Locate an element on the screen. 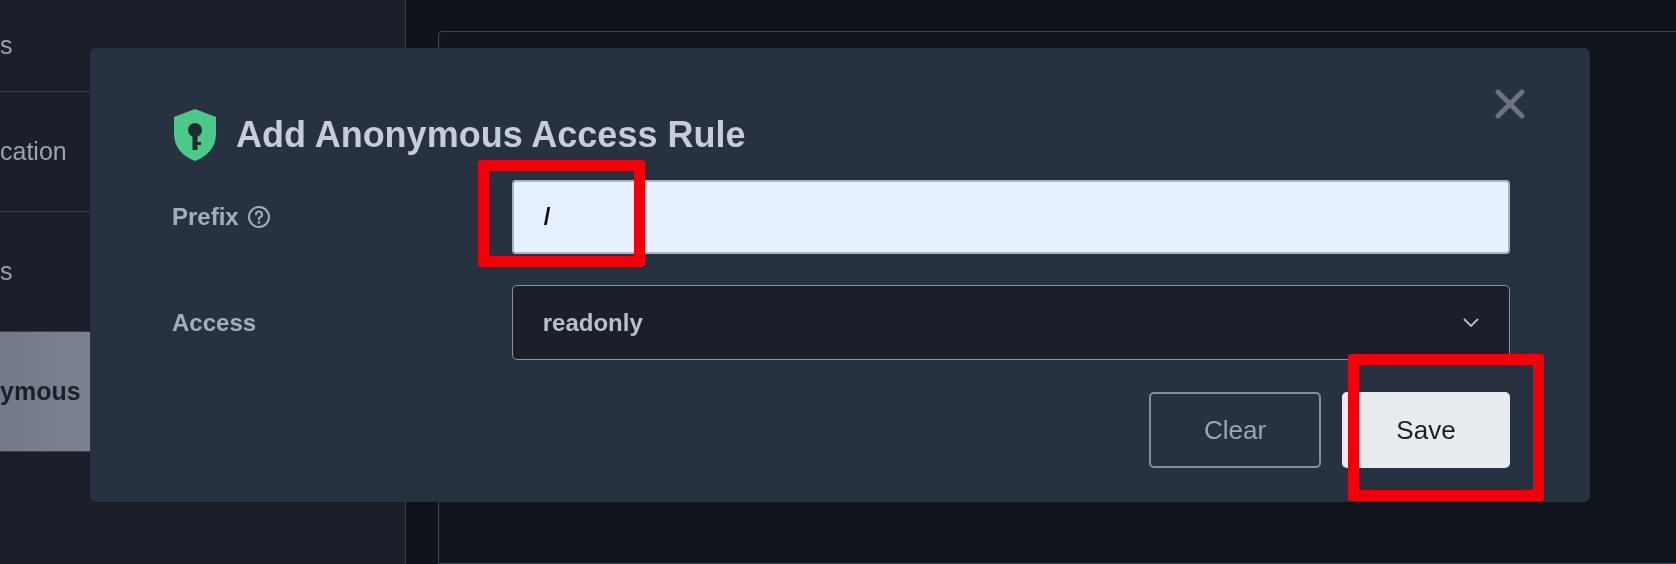 This screenshot has height=564, width=1676. field-label: Access is located at coordinates (214, 322).